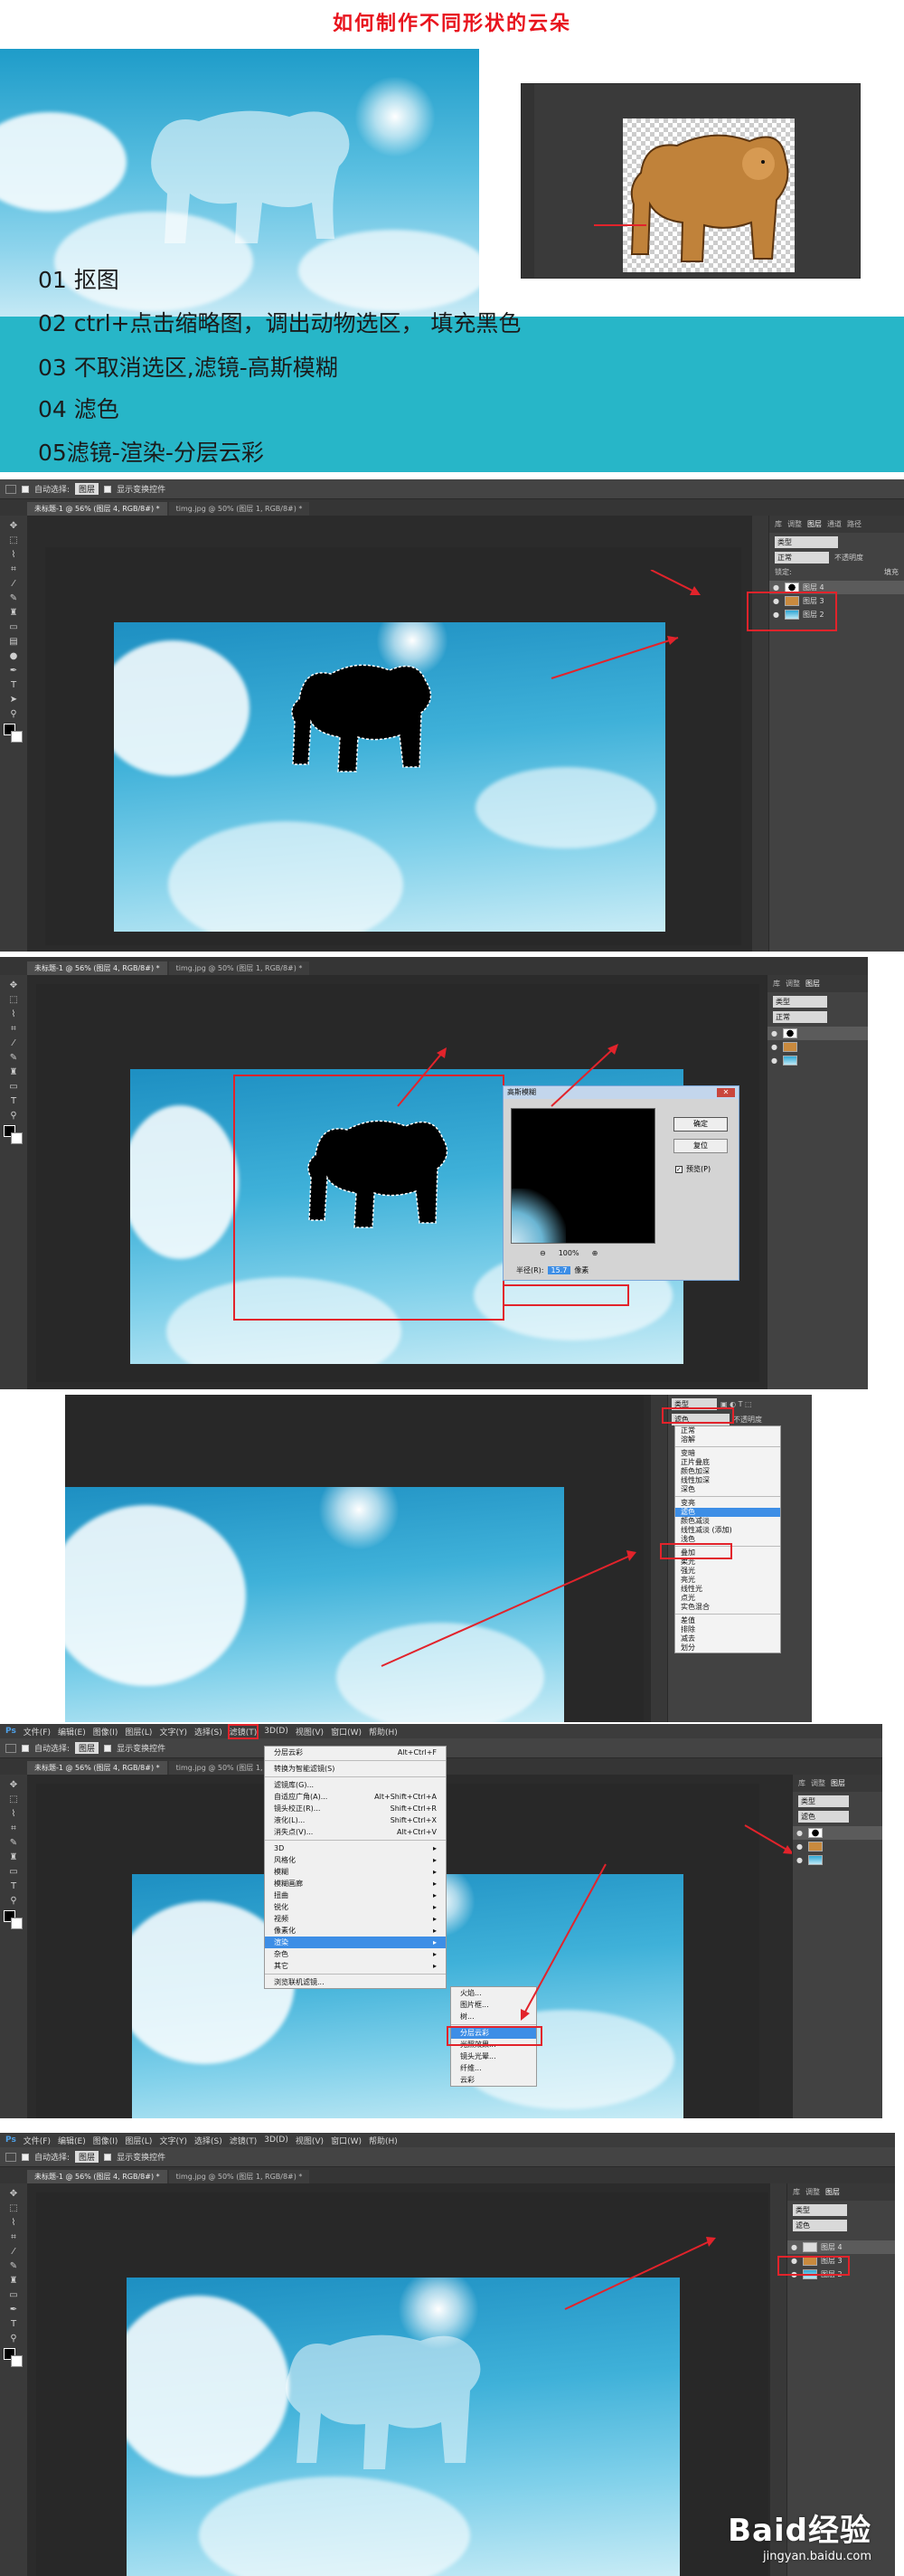 The height and width of the screenshot is (2576, 904). What do you see at coordinates (727, 1638) in the screenshot?
I see `blend-option: 减去` at bounding box center [727, 1638].